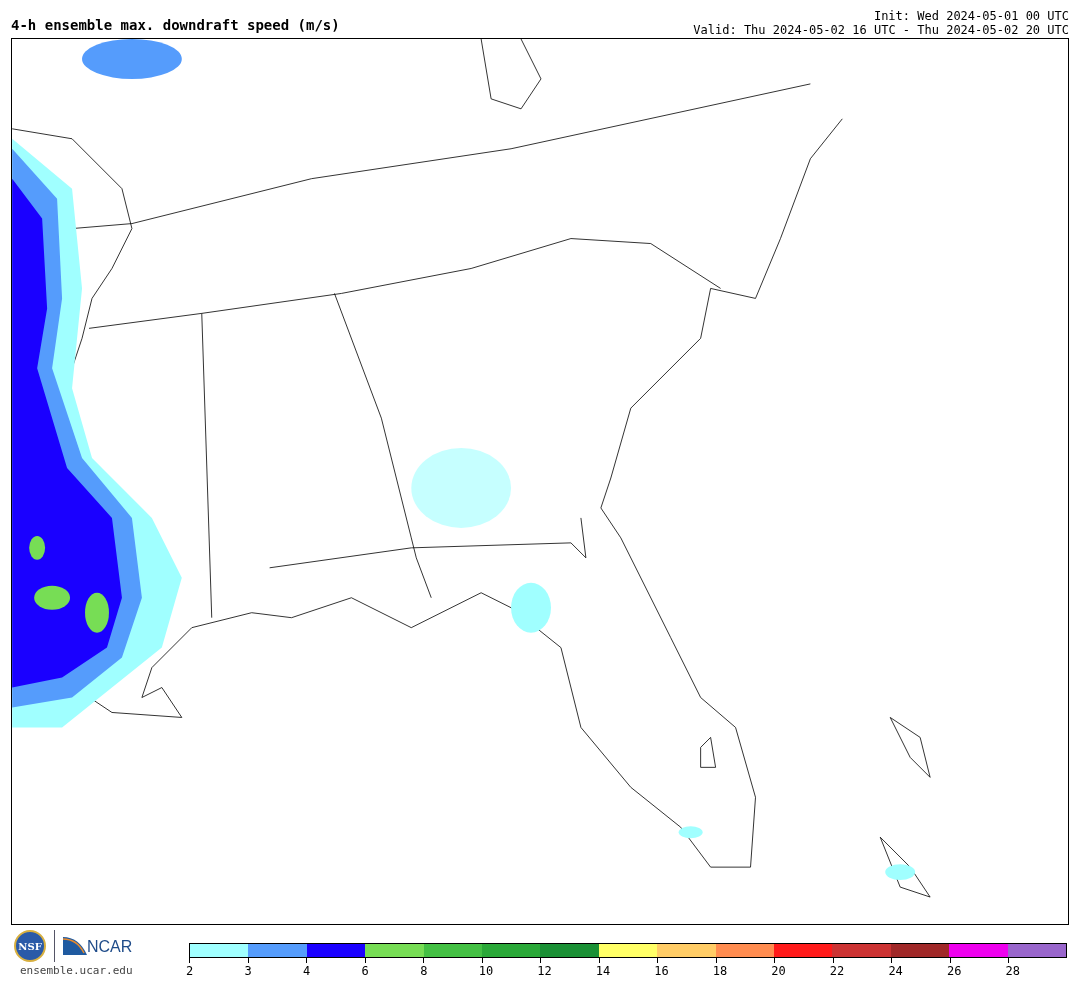 The height and width of the screenshot is (988, 1080). I want to click on nsf-logo: NSF, so click(30, 946).